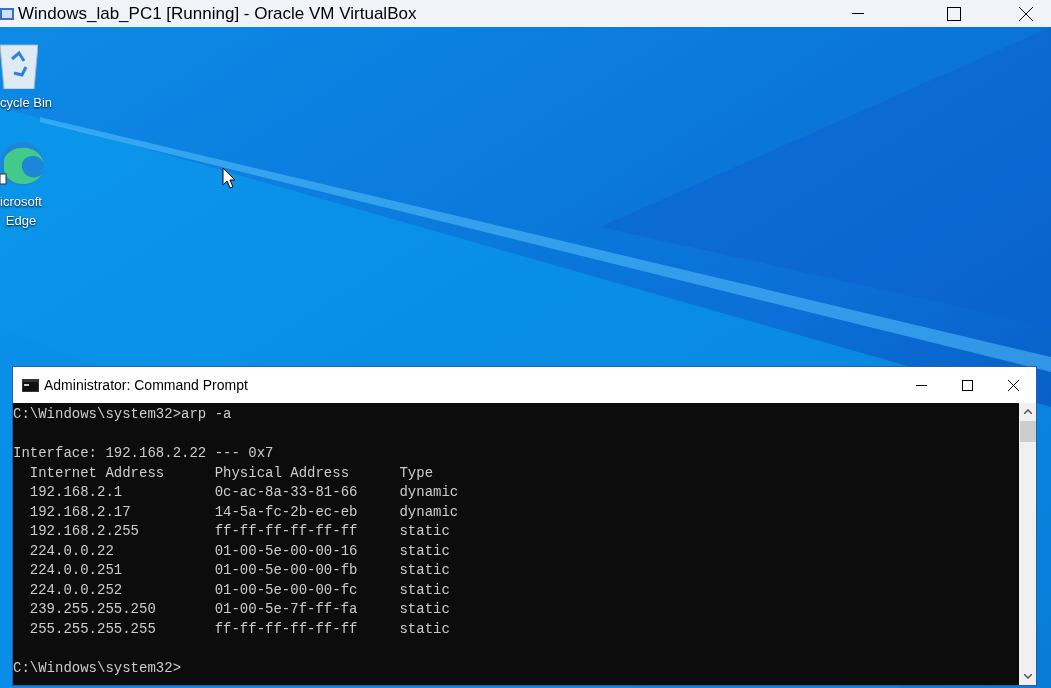  What do you see at coordinates (93, 629) in the screenshot?
I see `table-cell-text: 255.255.255.255` at bounding box center [93, 629].